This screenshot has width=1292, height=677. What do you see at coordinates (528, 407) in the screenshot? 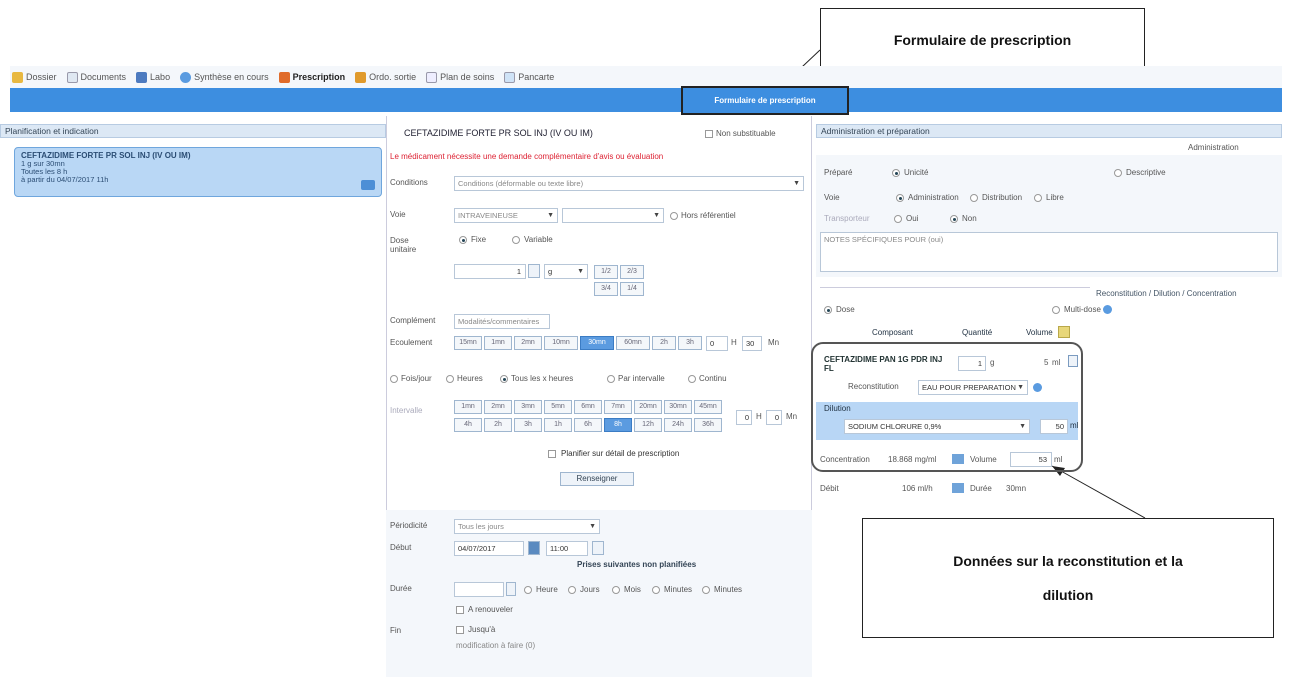
I see `interval-chip: 3mn` at bounding box center [528, 407].